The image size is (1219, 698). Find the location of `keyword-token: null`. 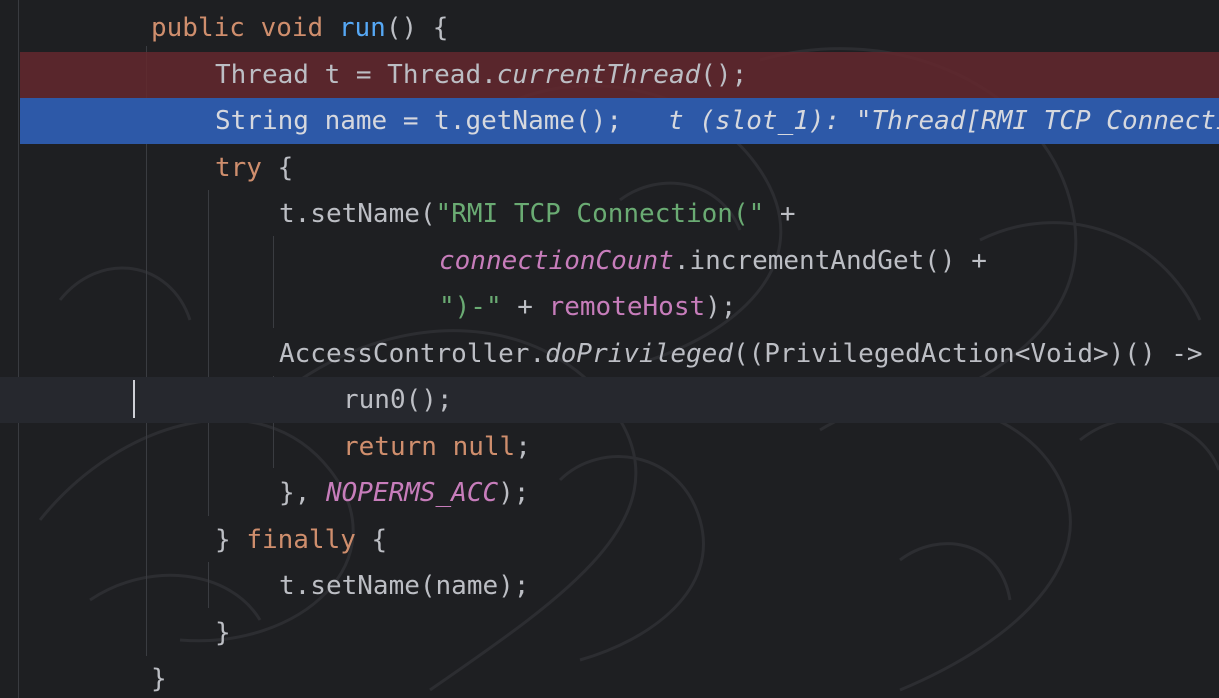

keyword-token: null is located at coordinates (484, 447).